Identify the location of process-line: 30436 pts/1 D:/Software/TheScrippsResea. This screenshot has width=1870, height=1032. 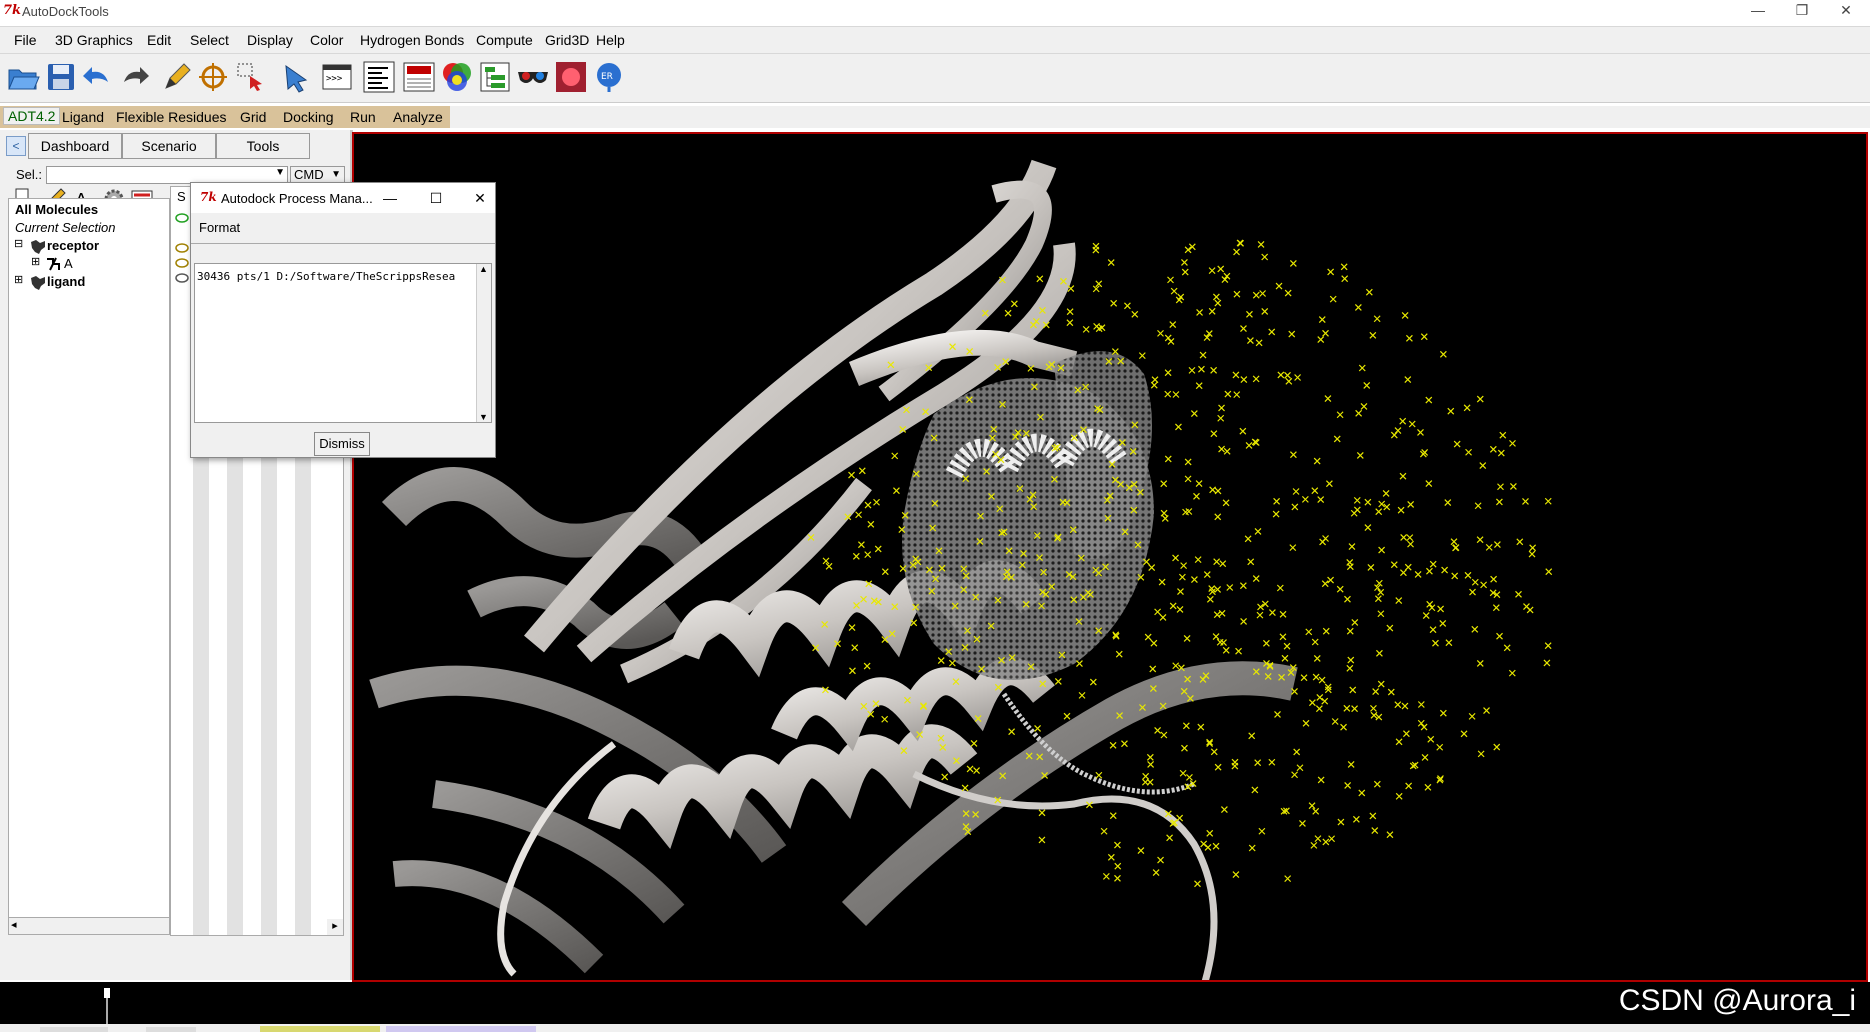
(335, 276).